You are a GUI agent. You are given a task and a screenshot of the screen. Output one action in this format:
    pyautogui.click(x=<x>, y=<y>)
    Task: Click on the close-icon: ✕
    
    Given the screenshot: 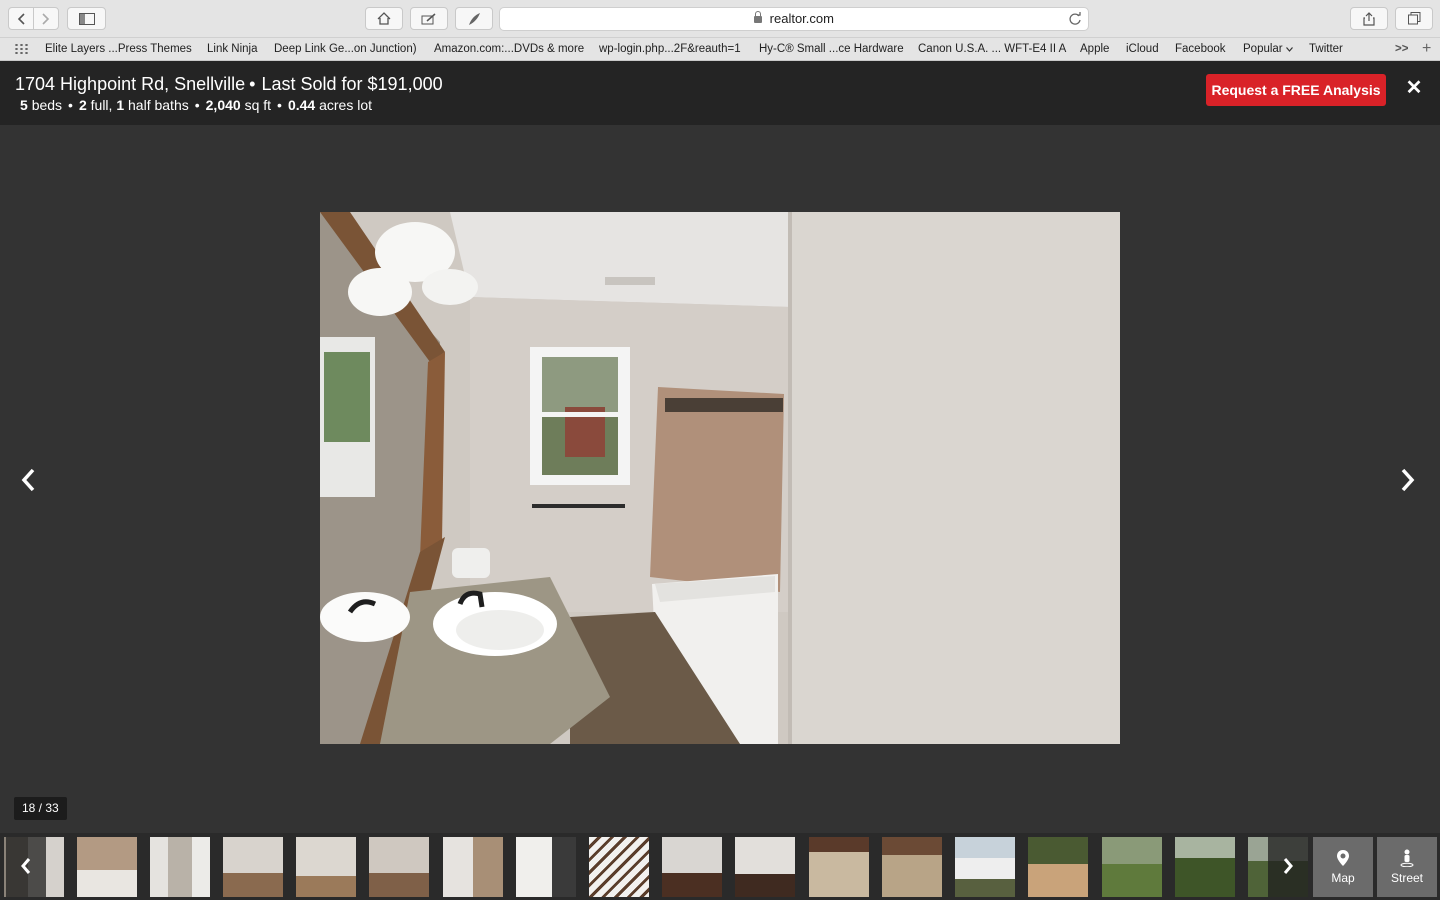 What is the action you would take?
    pyautogui.click(x=1414, y=88)
    